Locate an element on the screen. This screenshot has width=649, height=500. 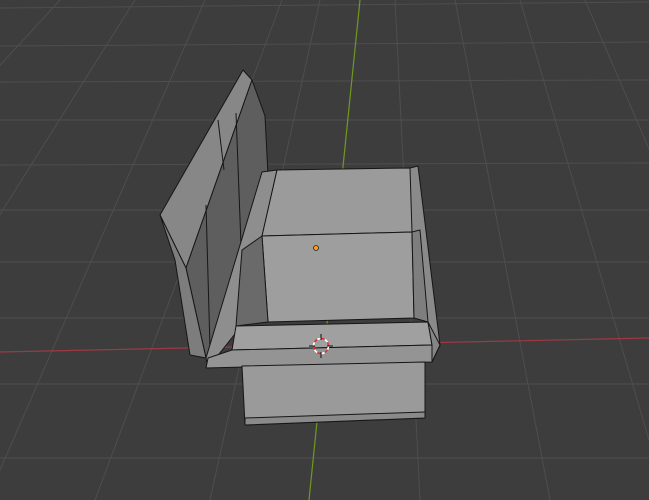
seat-inner-back is located at coordinates (338, 277).